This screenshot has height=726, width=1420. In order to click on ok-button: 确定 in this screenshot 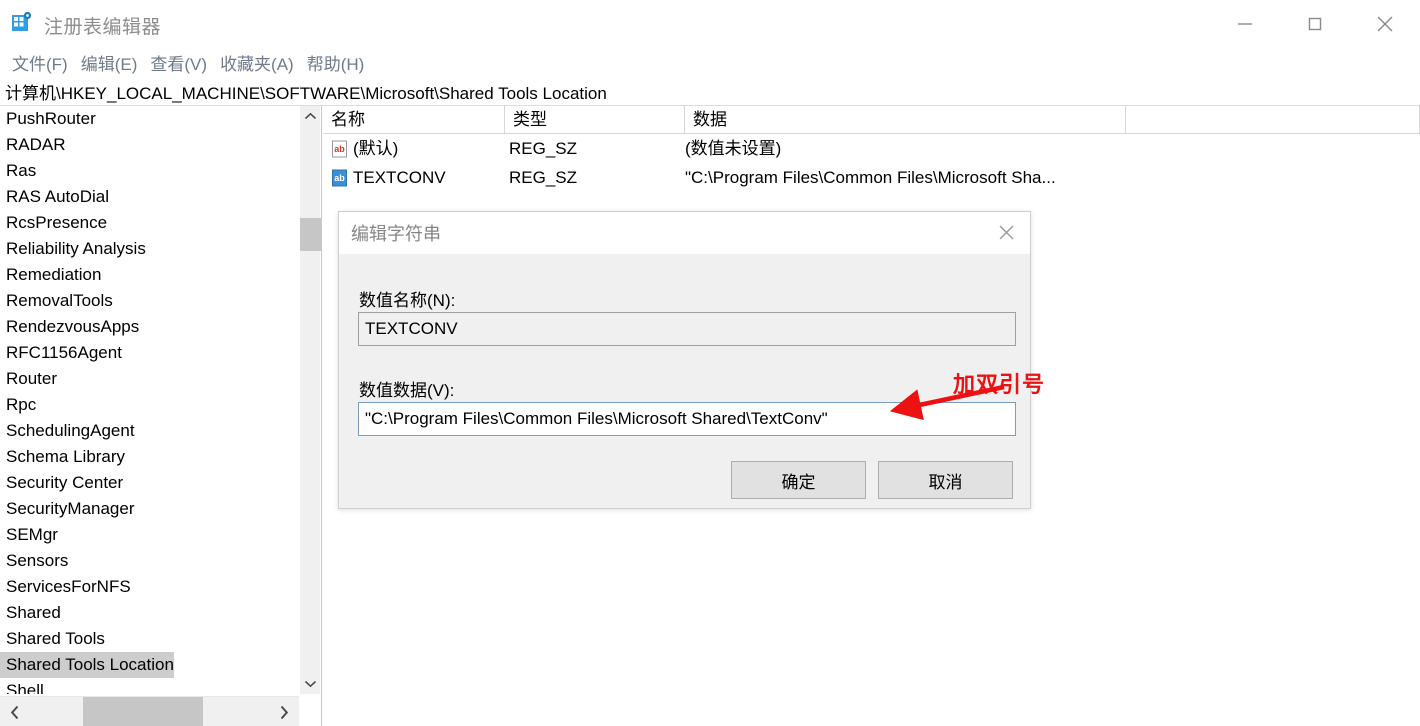, I will do `click(798, 480)`.